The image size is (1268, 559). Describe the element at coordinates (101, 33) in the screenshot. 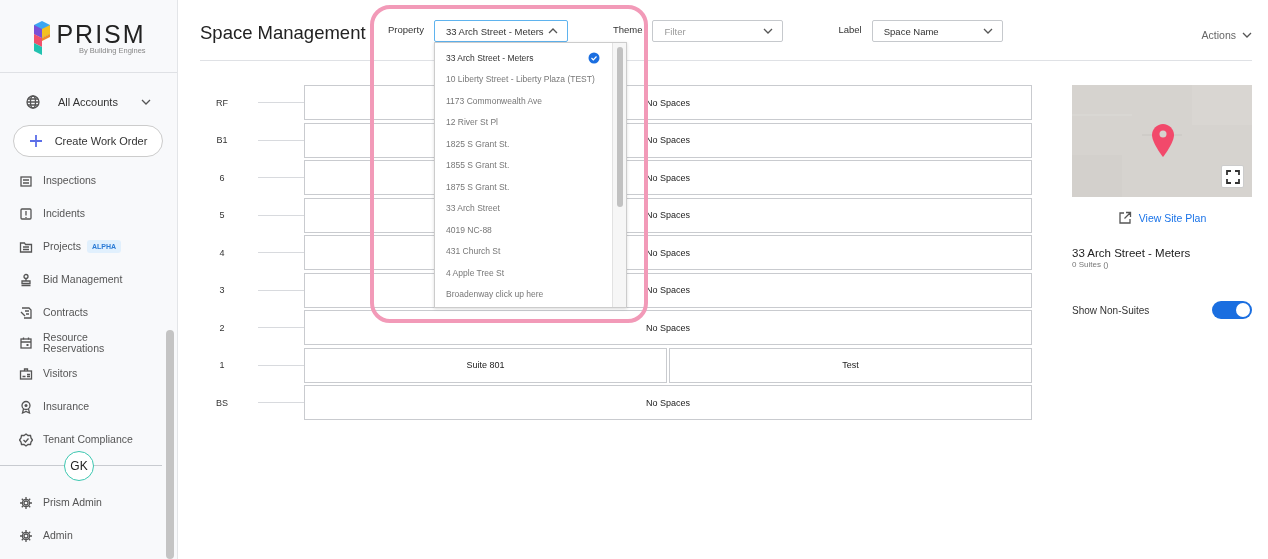

I see `logo-wordmark: PRISM` at that location.